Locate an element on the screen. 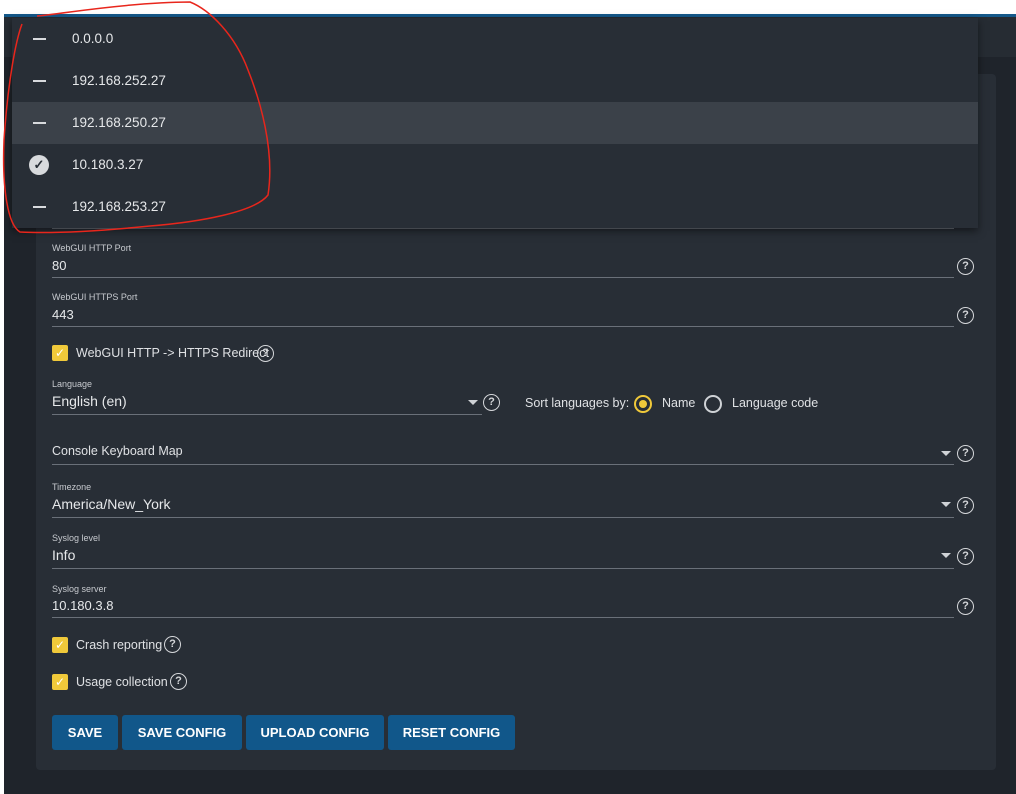 The width and height of the screenshot is (1016, 794). sort-code-radio is located at coordinates (713, 404).